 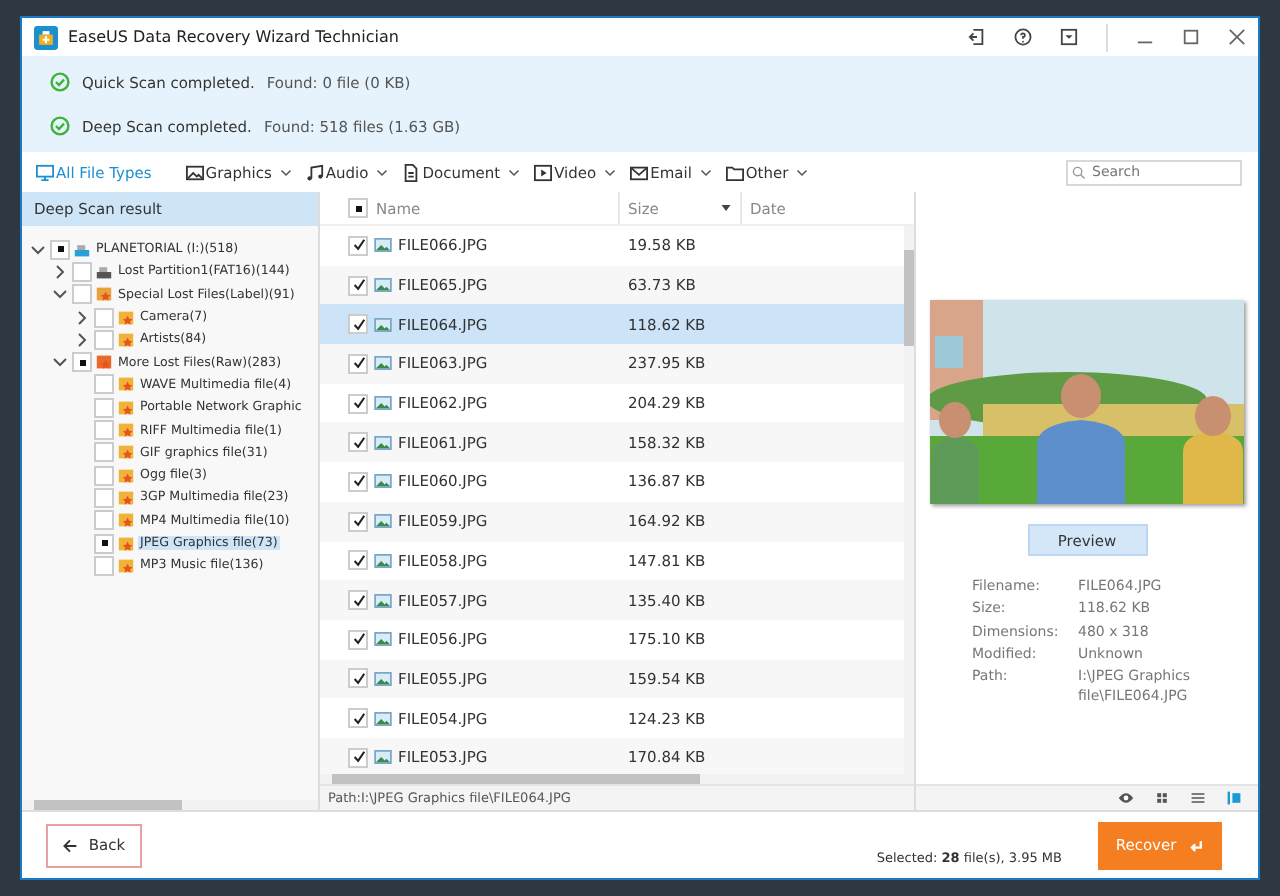 I want to click on scrollbar, so click(x=909, y=500).